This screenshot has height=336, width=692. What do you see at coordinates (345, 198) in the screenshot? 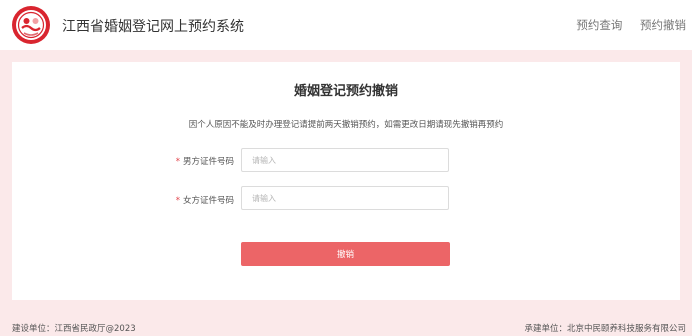
I see `female-id-input` at bounding box center [345, 198].